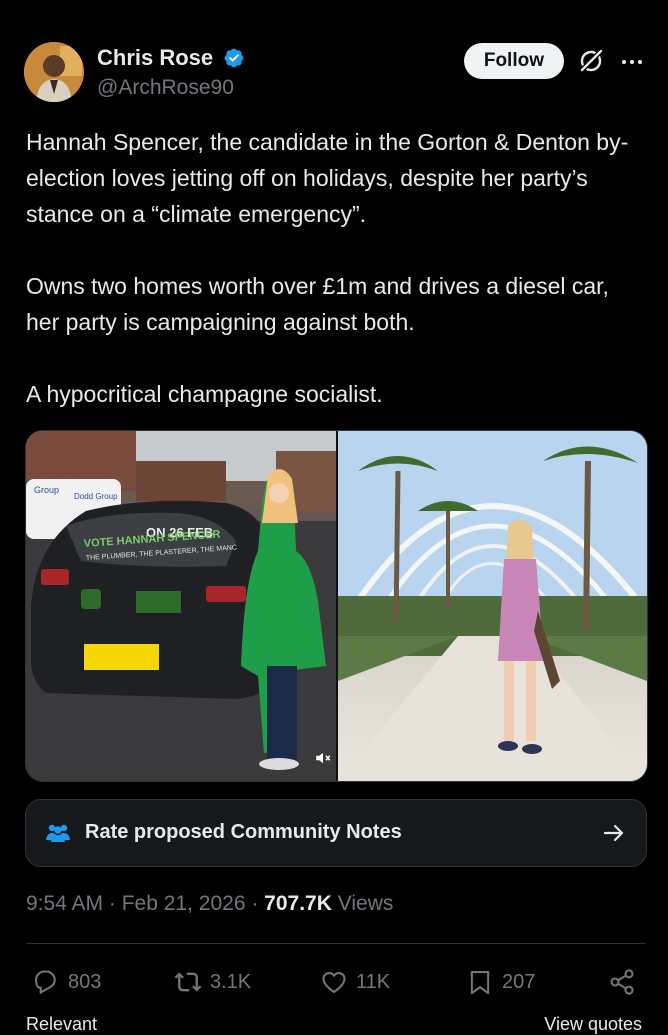 The image size is (668, 1035). I want to click on view-quotes-link: View quotes, so click(593, 1024).